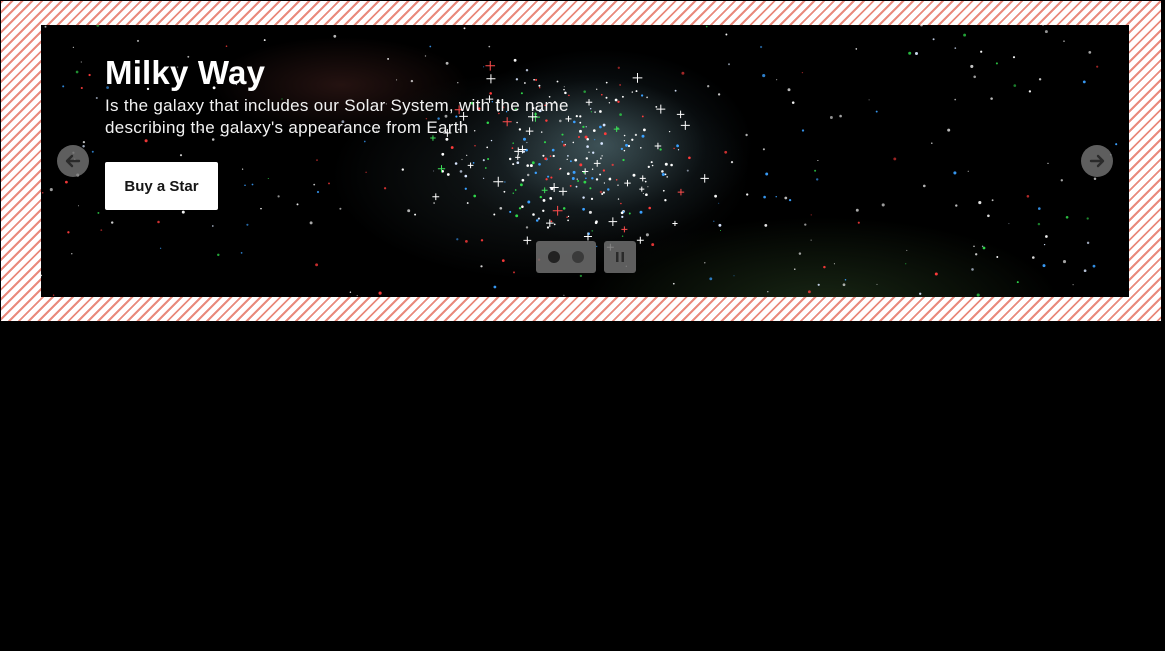  I want to click on arrow-left-icon, so click(73, 161).